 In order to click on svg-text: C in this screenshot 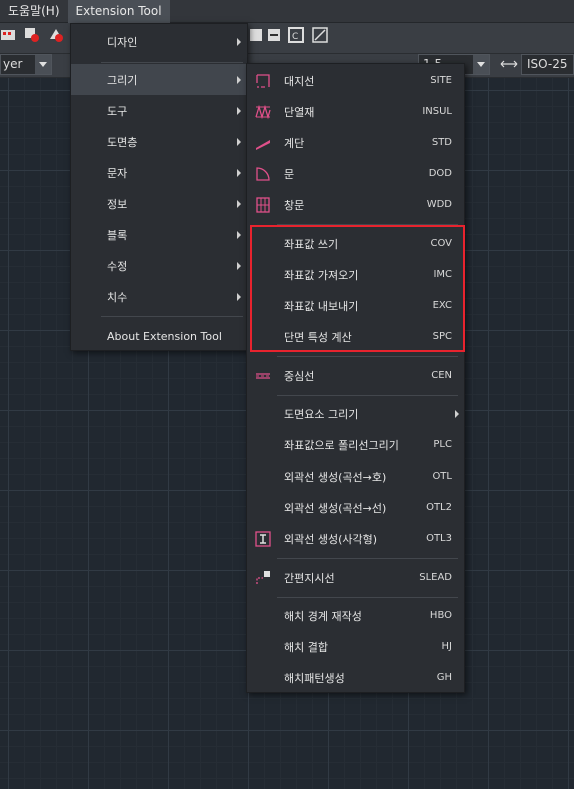, I will do `click(295, 37)`.